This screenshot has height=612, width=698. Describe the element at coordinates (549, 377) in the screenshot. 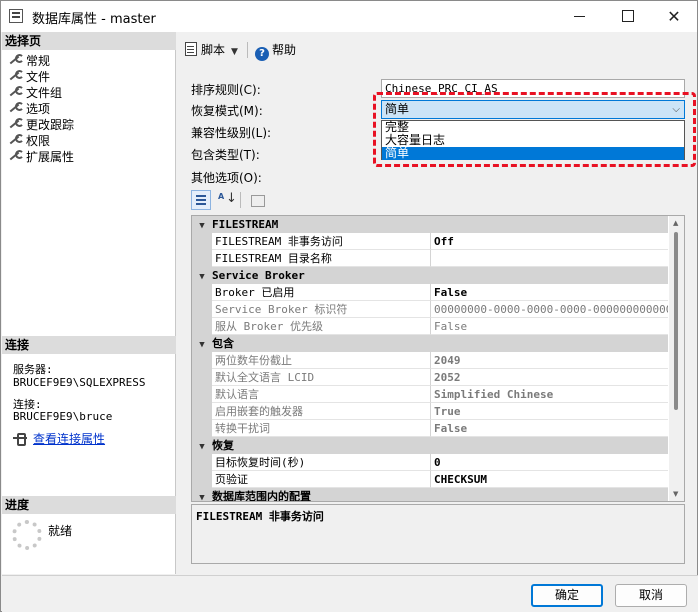

I see `property-value: 2052` at that location.